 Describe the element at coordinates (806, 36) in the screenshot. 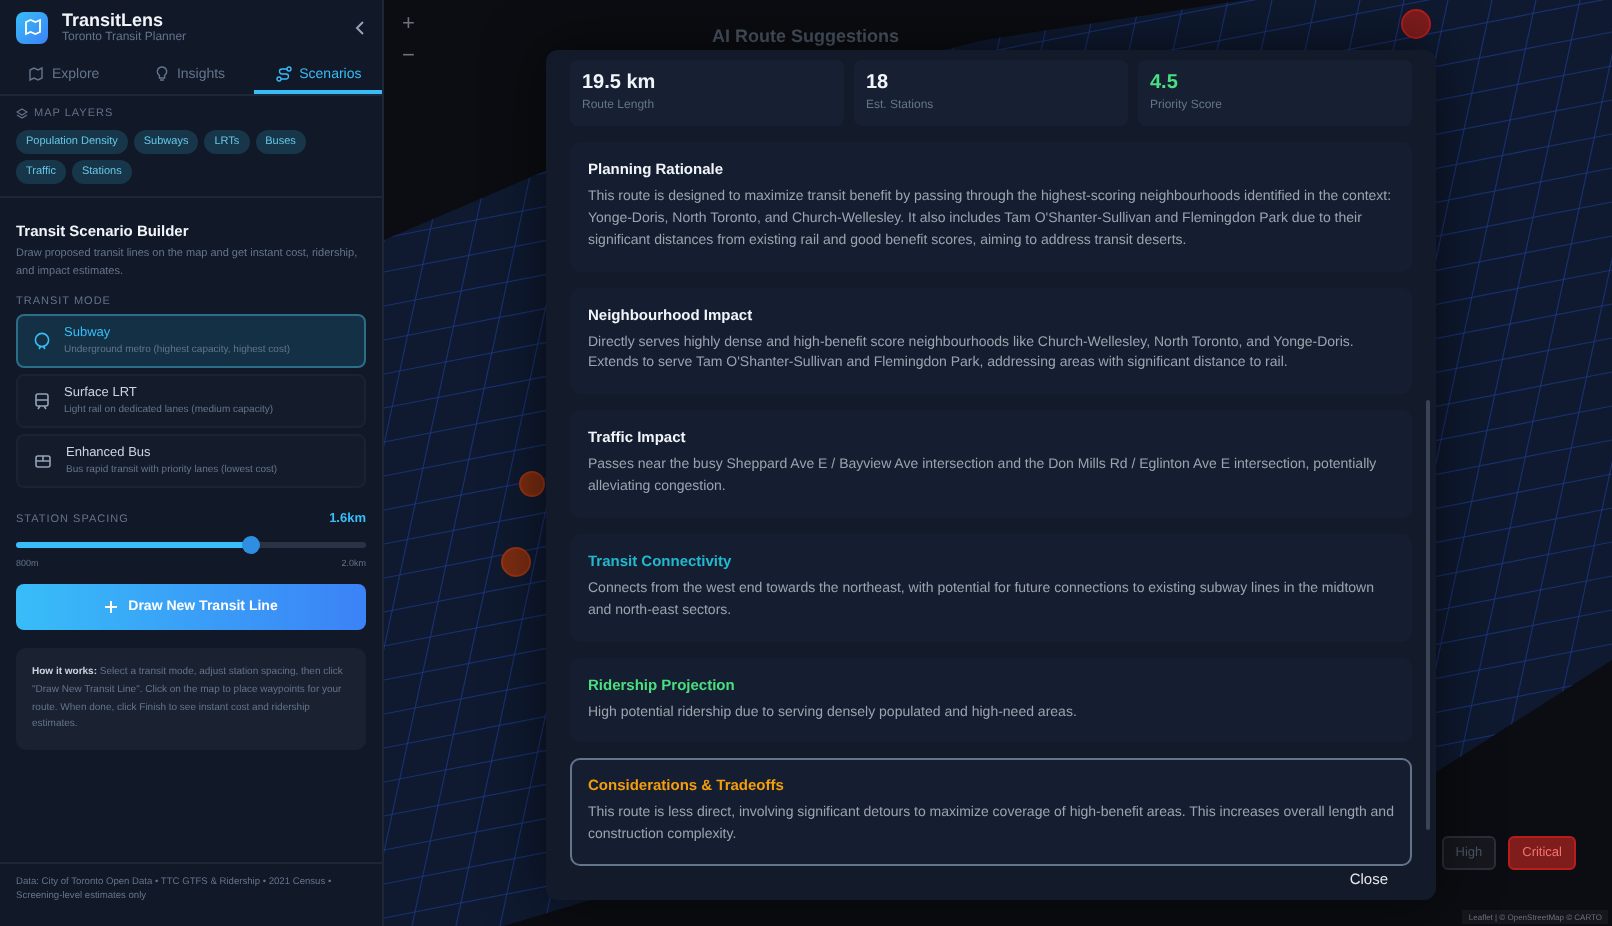

I see `panel-title: AI Route Suggestions` at that location.